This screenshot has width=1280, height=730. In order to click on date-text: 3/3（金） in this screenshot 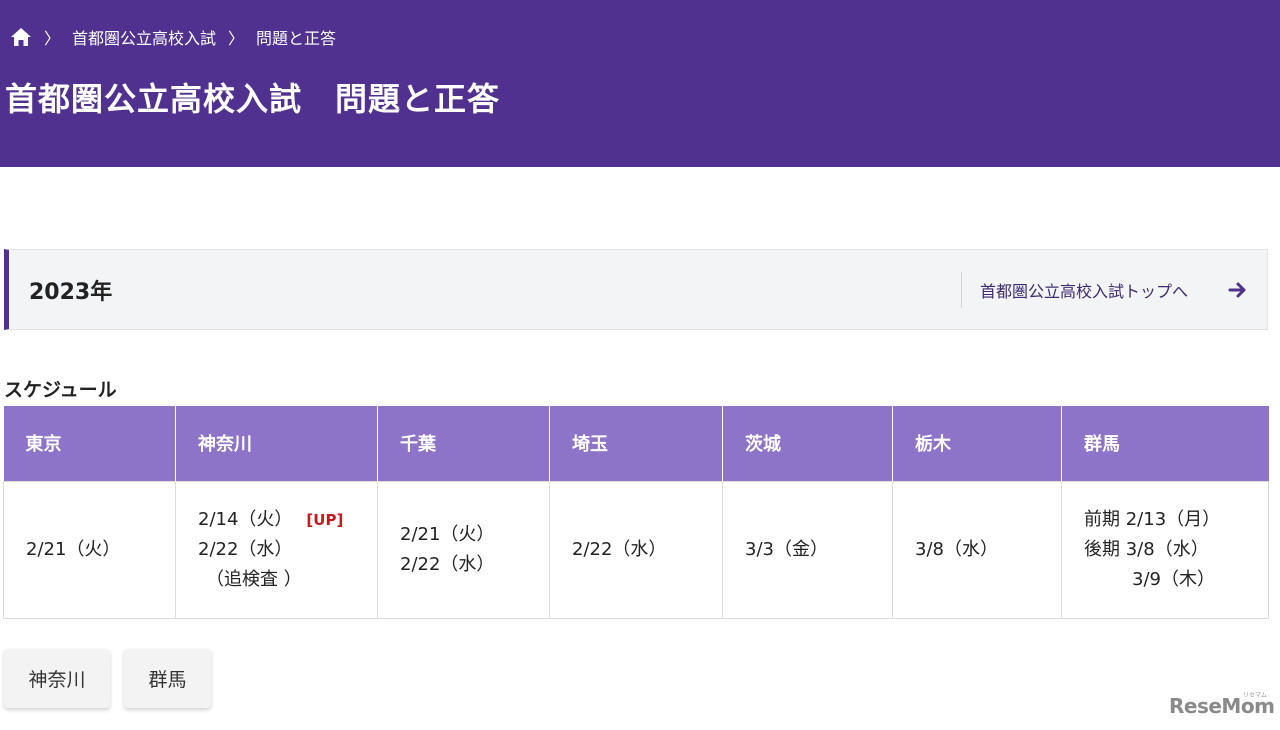, I will do `click(786, 549)`.